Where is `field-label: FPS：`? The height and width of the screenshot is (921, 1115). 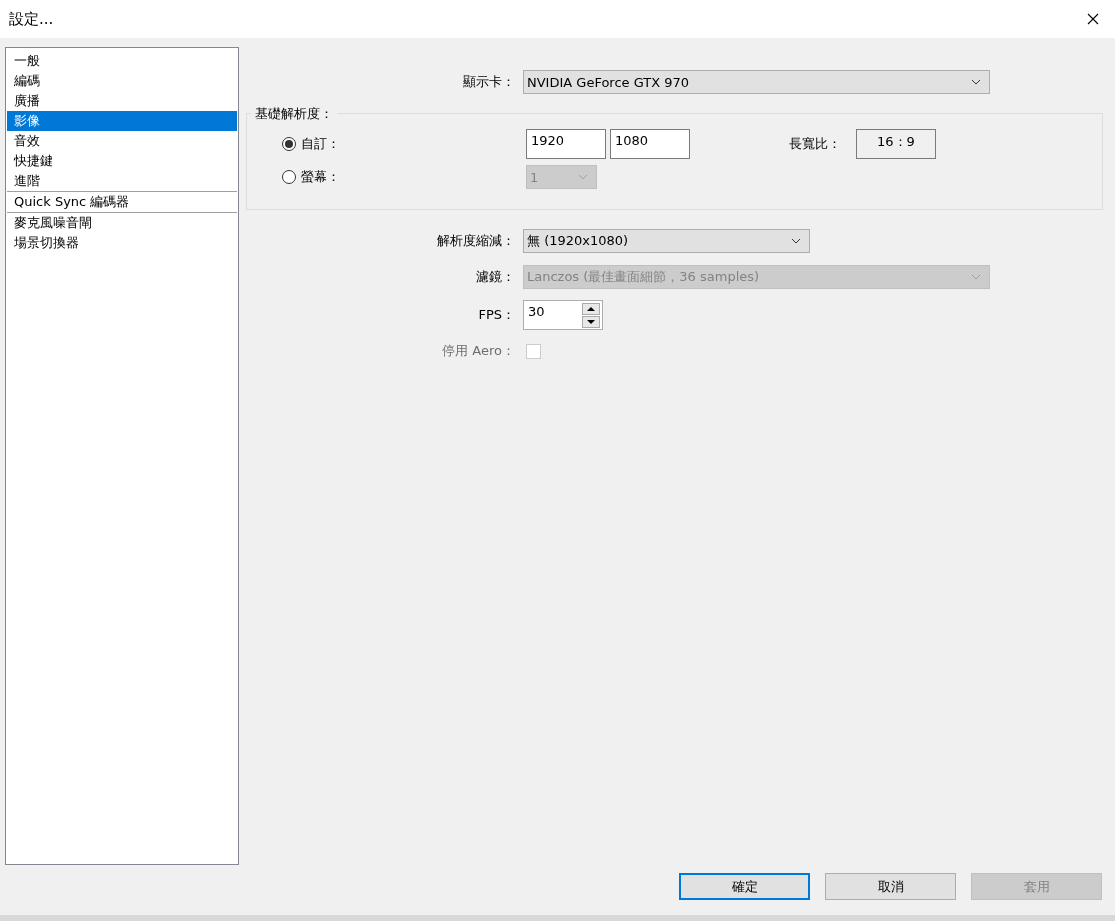 field-label: FPS： is located at coordinates (496, 315).